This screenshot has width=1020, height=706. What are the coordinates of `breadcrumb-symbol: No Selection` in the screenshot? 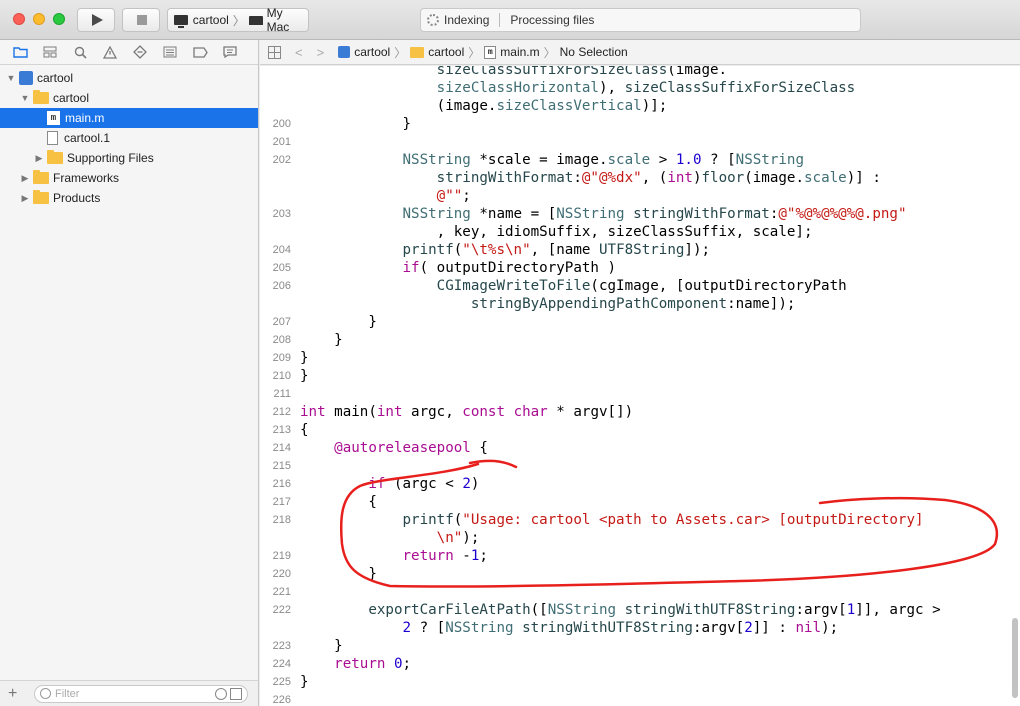 It's located at (594, 52).